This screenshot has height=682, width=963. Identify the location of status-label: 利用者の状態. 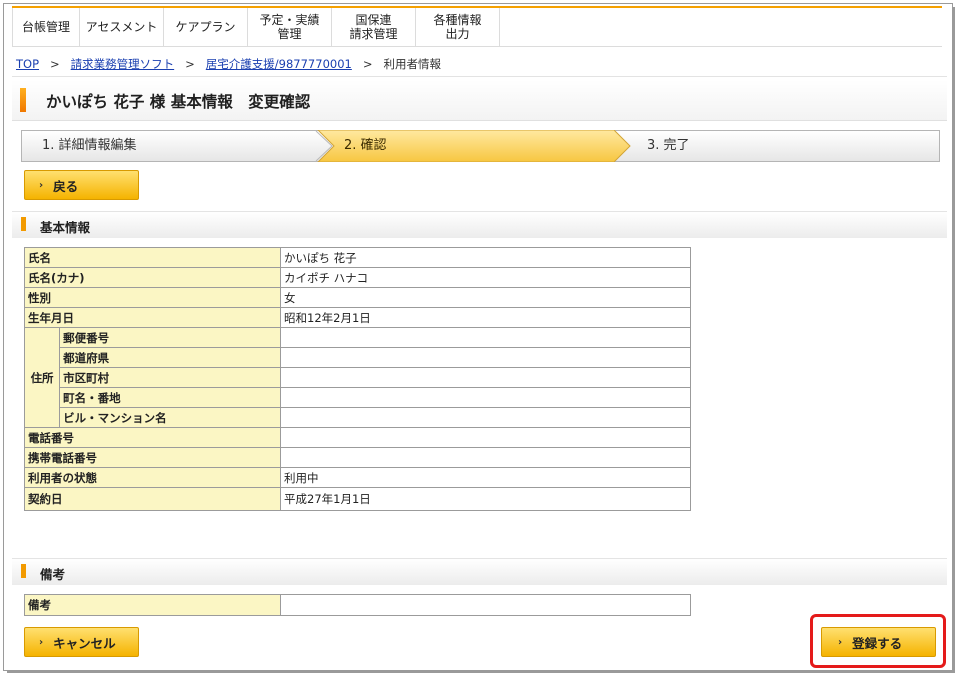
(152, 477).